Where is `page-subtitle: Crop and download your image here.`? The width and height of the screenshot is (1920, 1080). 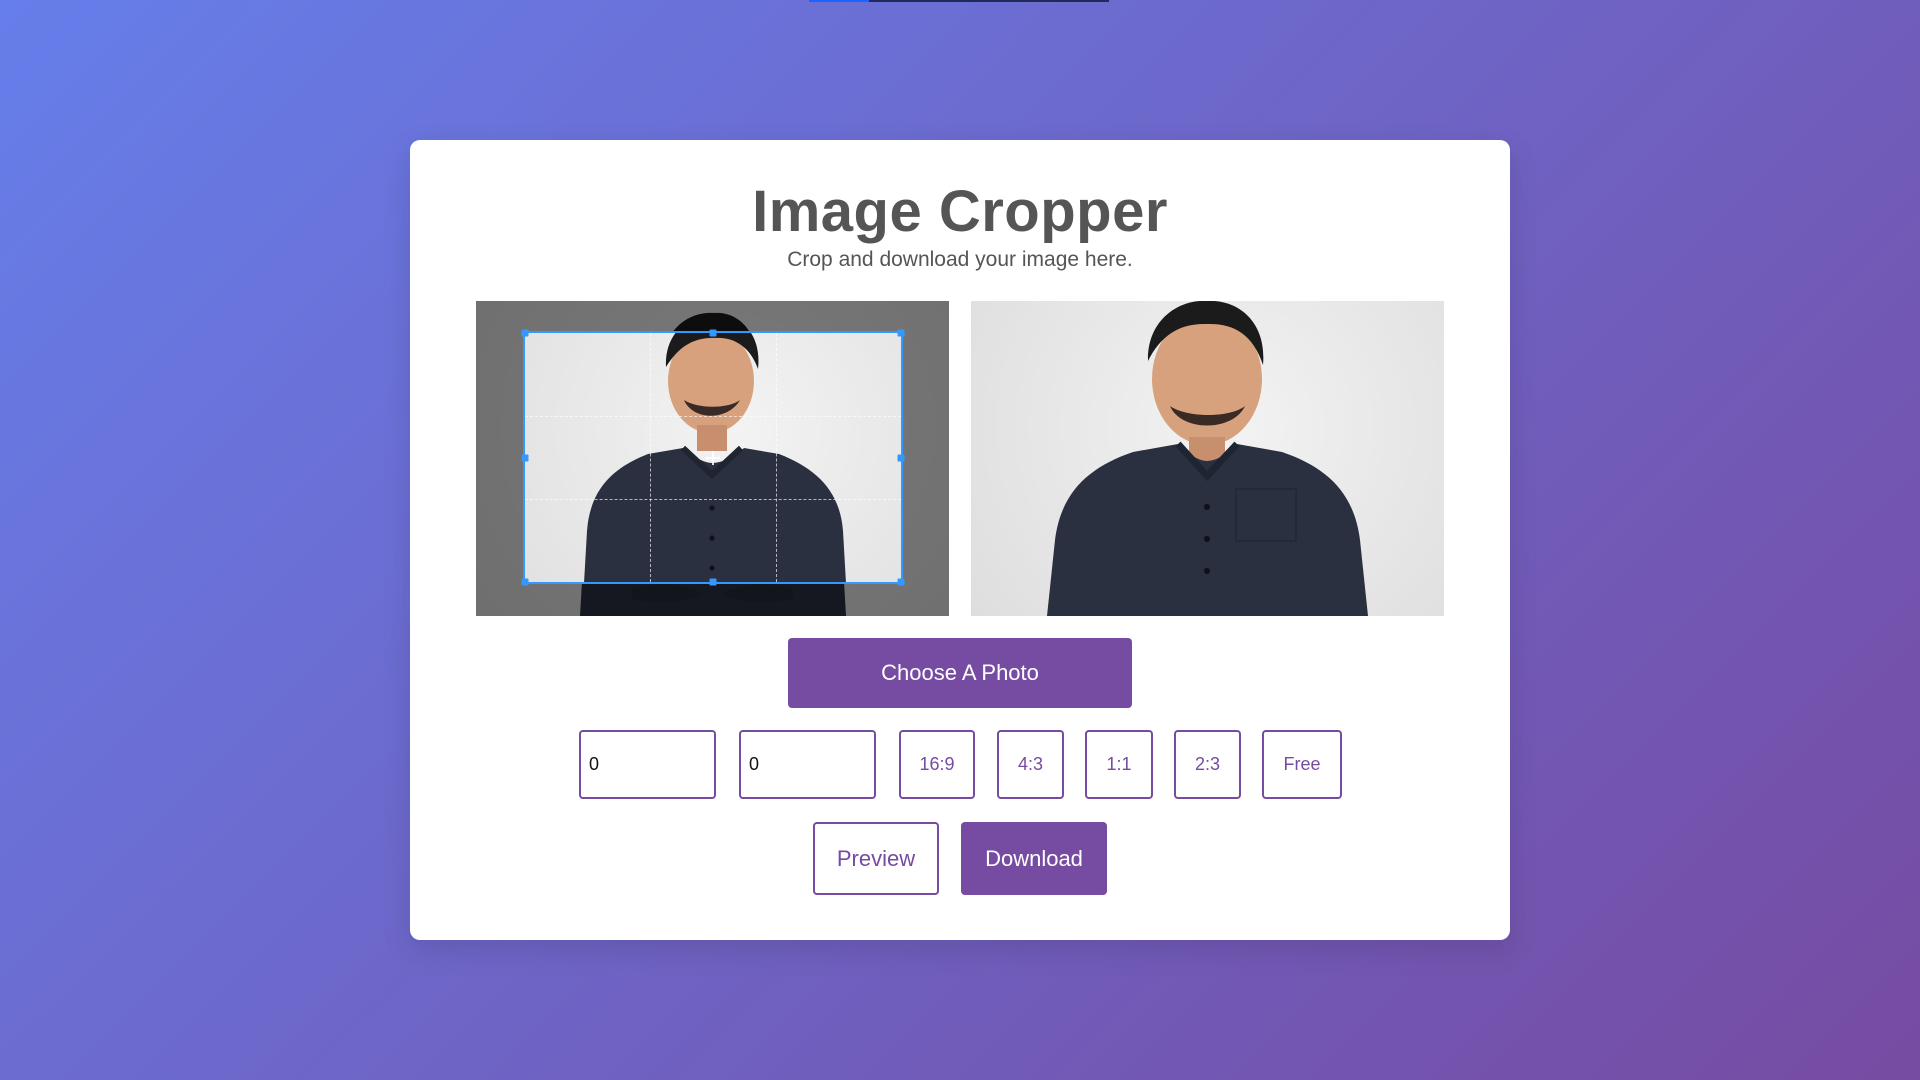 page-subtitle: Crop and download your image here. is located at coordinates (960, 259).